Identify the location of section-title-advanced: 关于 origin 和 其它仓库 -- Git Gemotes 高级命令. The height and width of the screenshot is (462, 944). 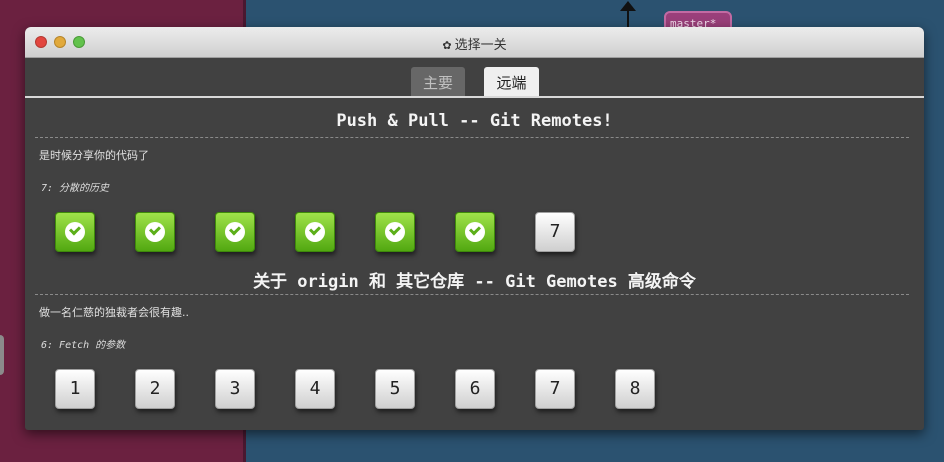
(474, 282).